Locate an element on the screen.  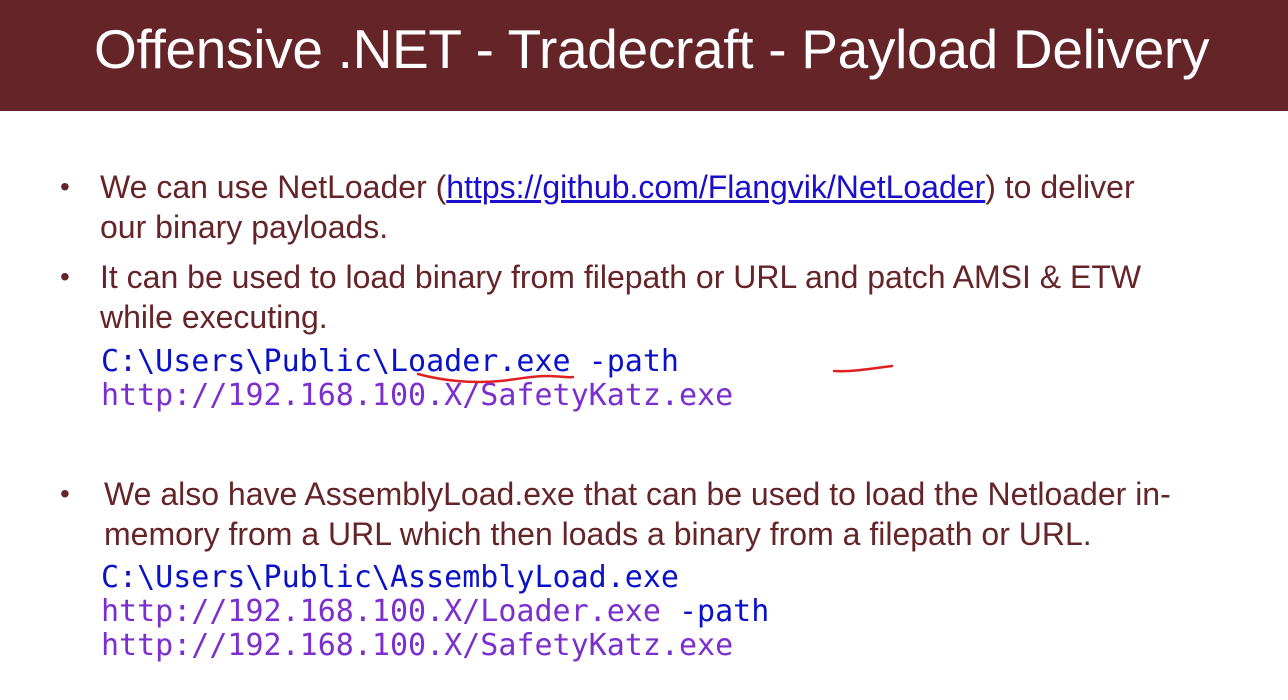
bullet-1-text-post: ) to deliver is located at coordinates (1060, 187).